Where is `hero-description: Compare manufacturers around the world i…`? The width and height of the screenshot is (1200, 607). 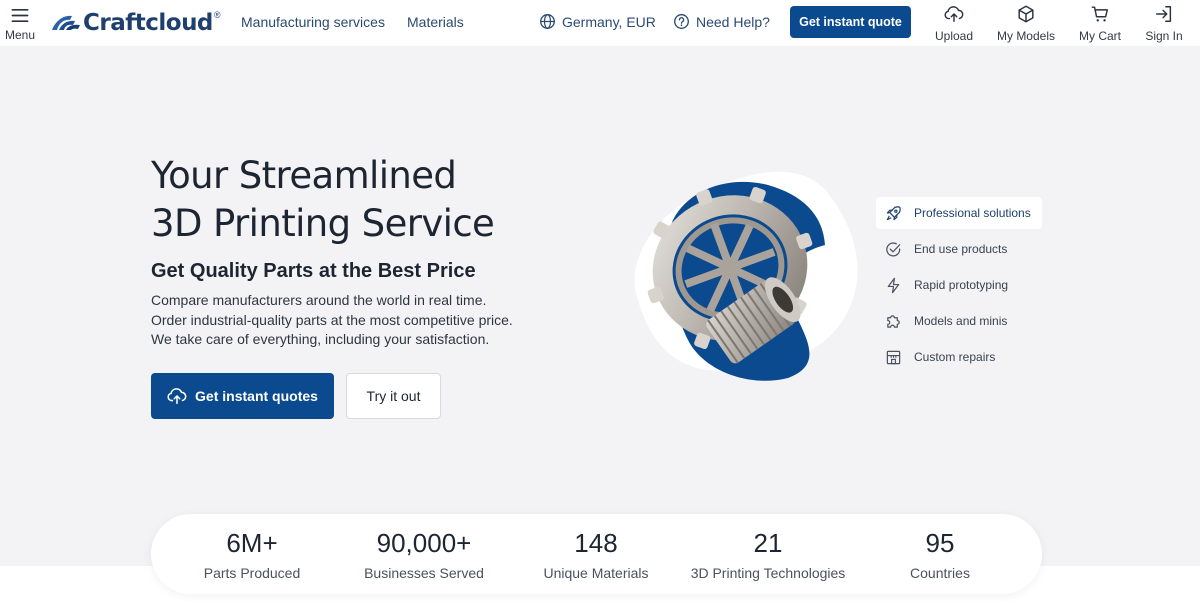 hero-description: Compare manufacturers around the world i… is located at coordinates (351, 320).